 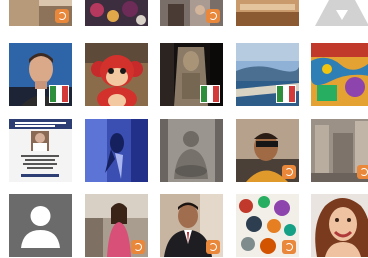 I want to click on placeholder-icon, so click(x=339, y=13).